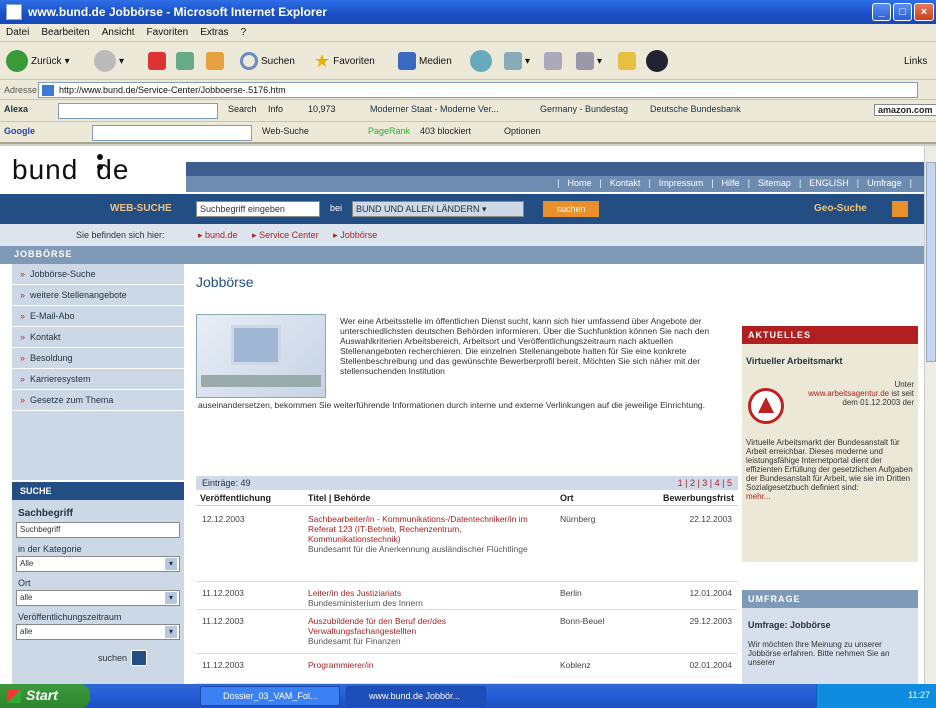 This screenshot has width=936, height=708. What do you see at coordinates (522, 131) in the screenshot?
I see `google-options-button: Optionen` at bounding box center [522, 131].